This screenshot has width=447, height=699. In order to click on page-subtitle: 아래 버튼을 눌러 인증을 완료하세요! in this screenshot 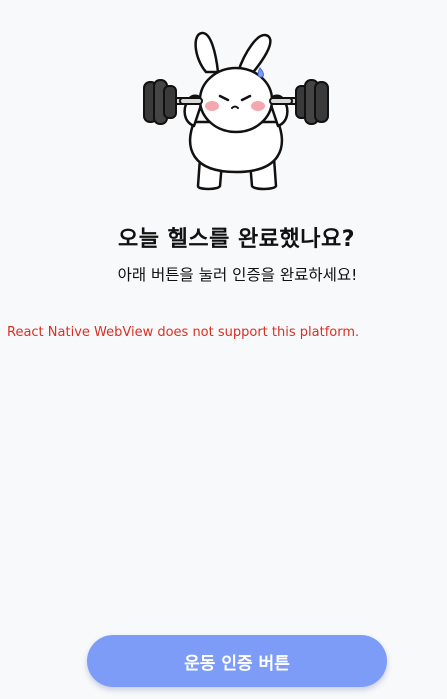, I will do `click(237, 275)`.